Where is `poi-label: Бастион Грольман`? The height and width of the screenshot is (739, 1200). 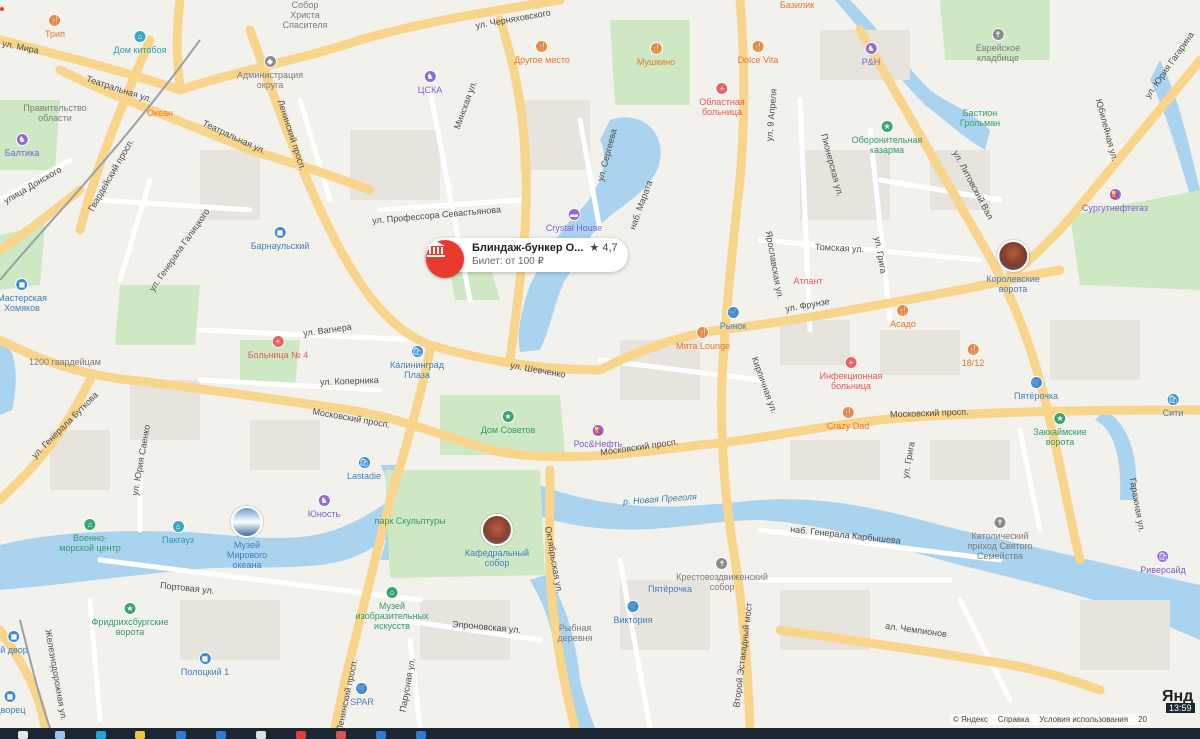
poi-label: Бастион Грольман is located at coordinates (980, 118).